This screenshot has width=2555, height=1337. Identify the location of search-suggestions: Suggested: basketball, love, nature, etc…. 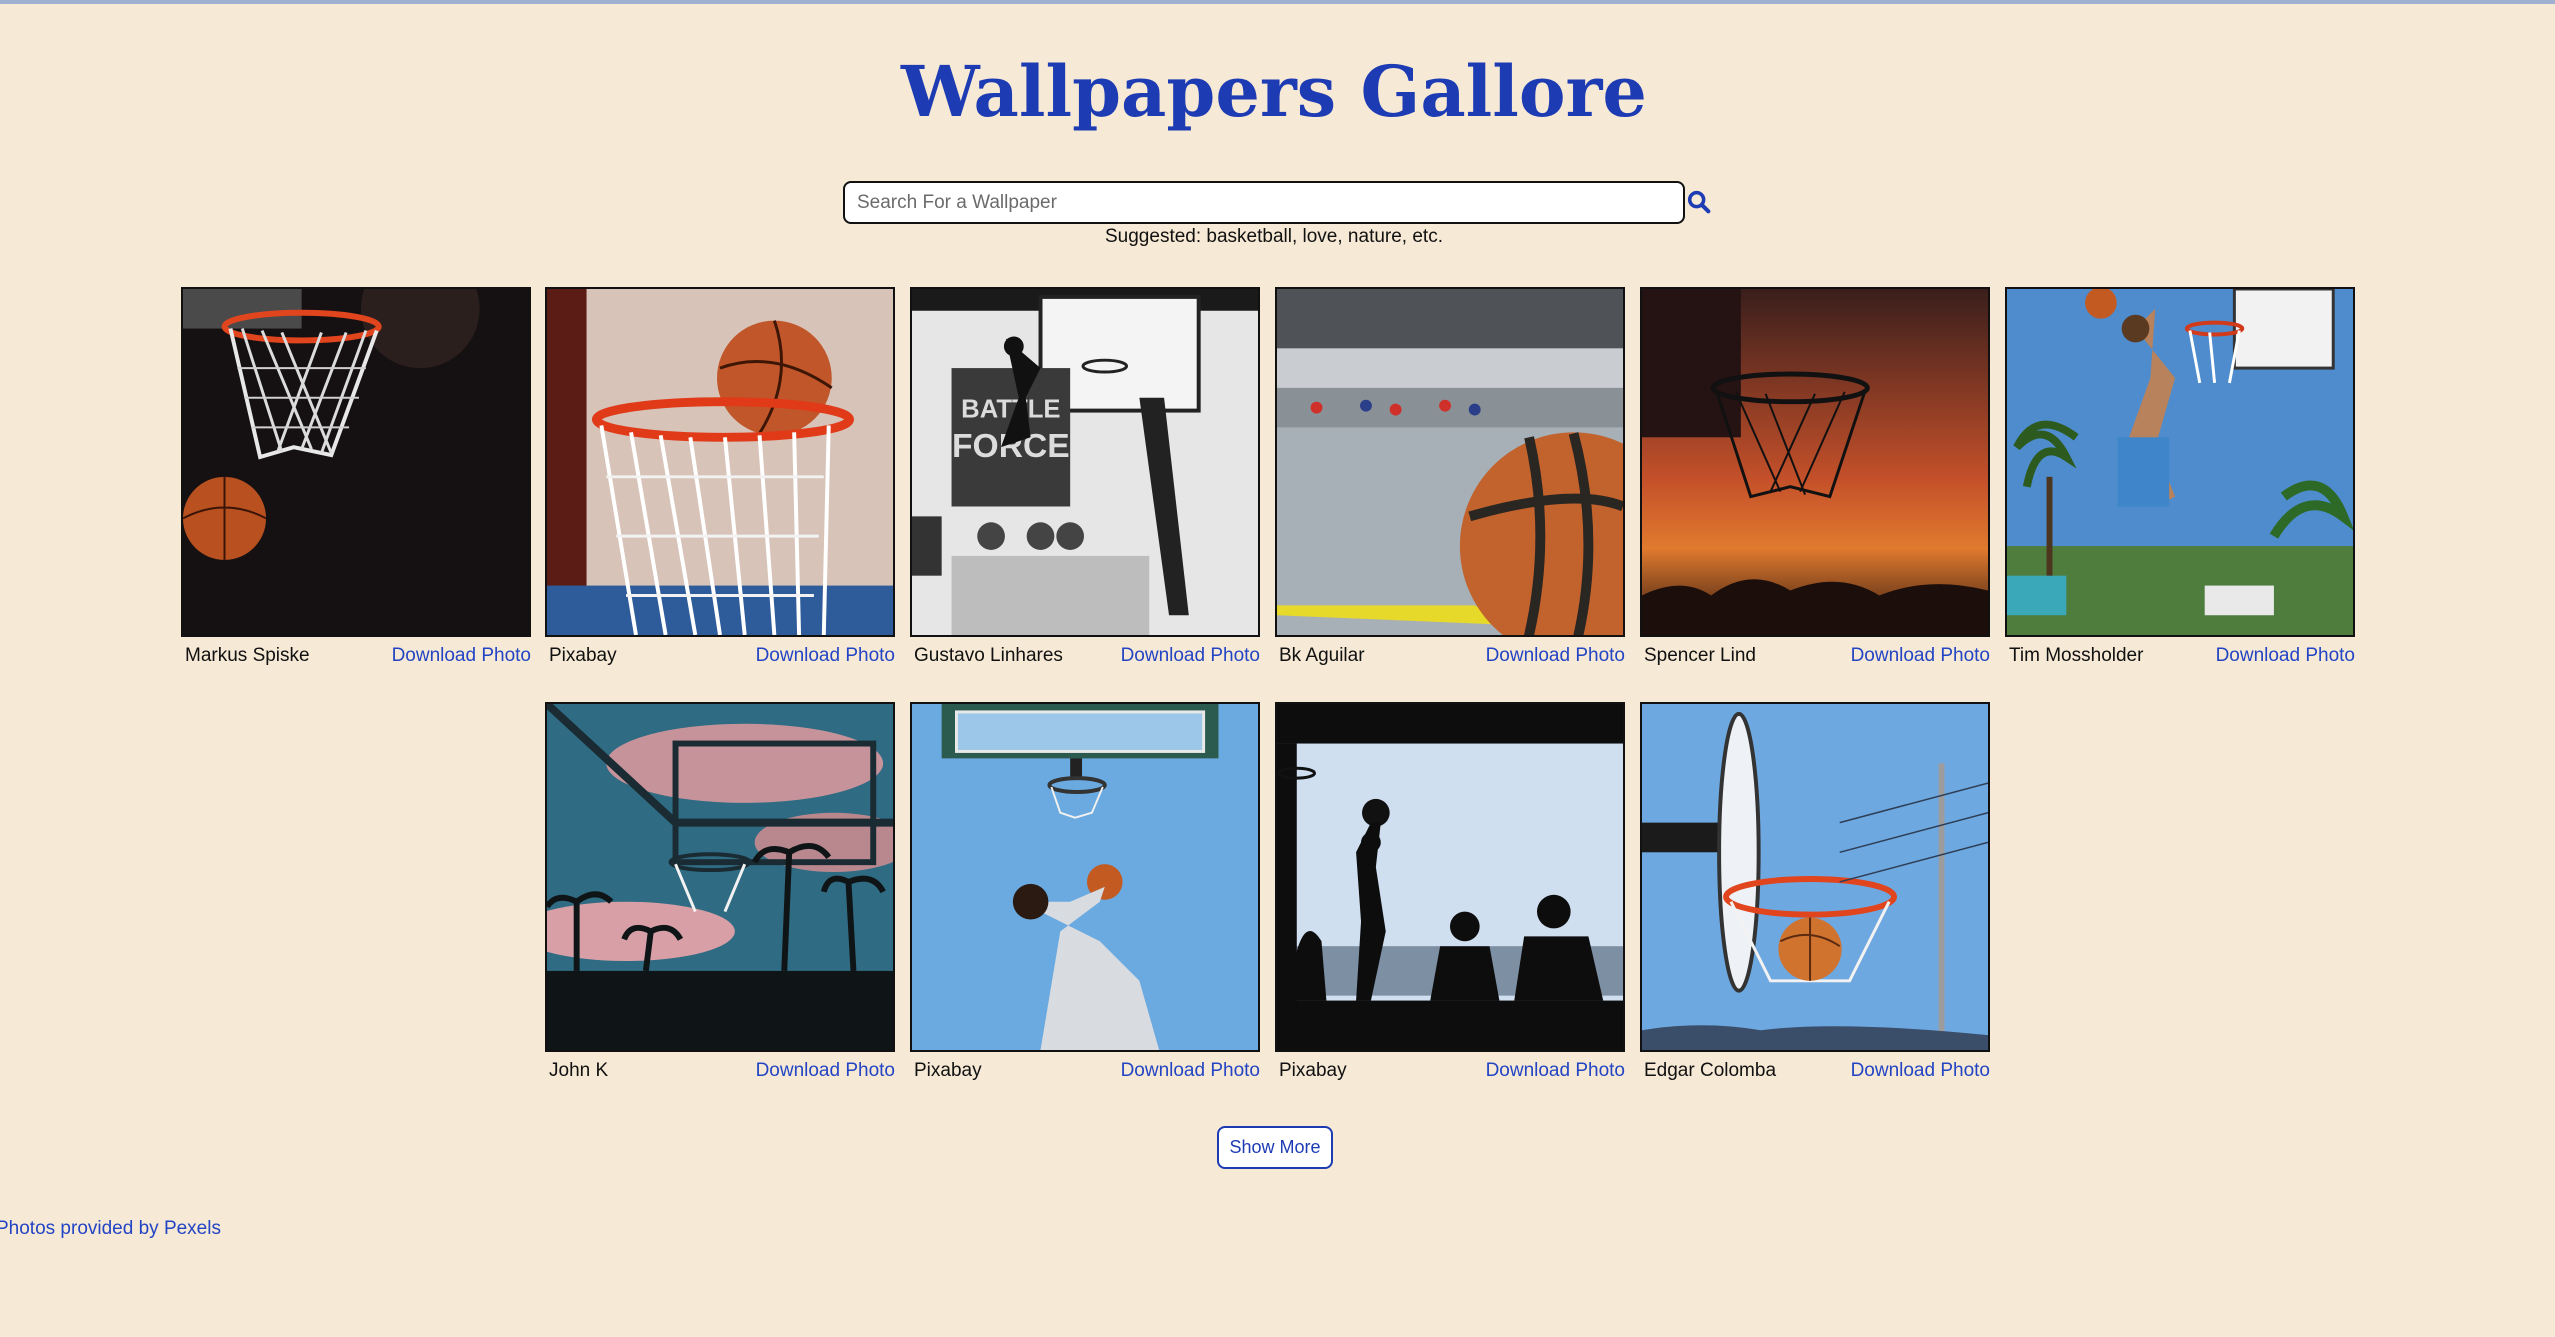
(1274, 236).